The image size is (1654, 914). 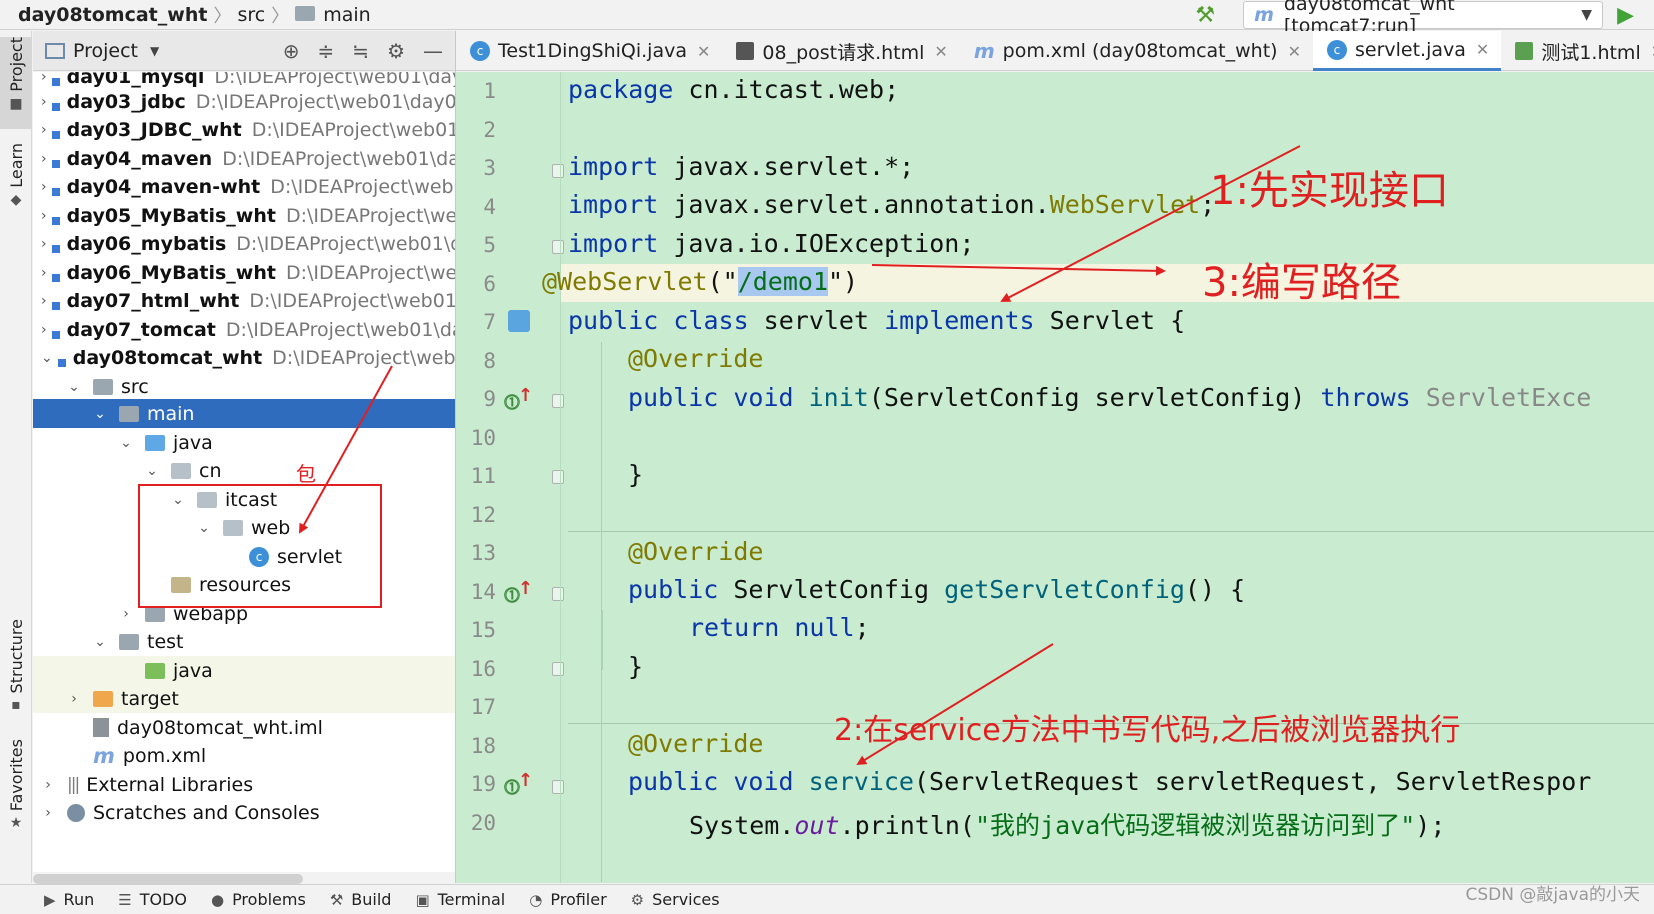 I want to click on tree-item-module: › day06_MyBatis_wht D:\IDEAProject\web, so click(x=244, y=272).